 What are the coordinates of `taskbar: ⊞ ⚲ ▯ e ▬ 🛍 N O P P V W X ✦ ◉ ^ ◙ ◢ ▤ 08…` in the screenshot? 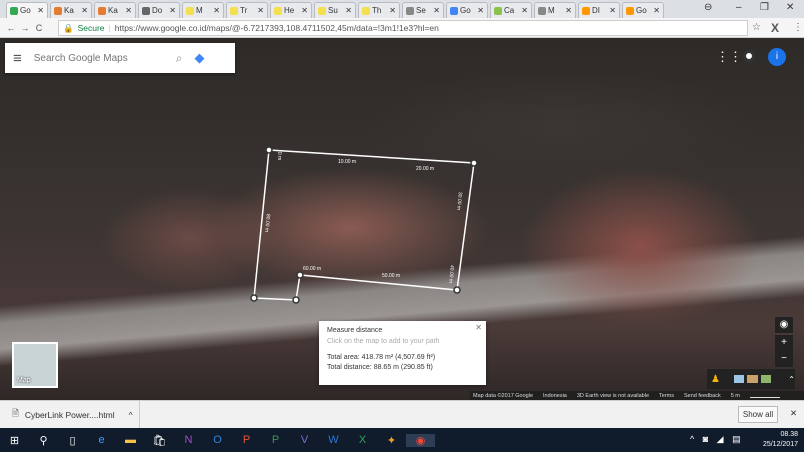 It's located at (402, 440).